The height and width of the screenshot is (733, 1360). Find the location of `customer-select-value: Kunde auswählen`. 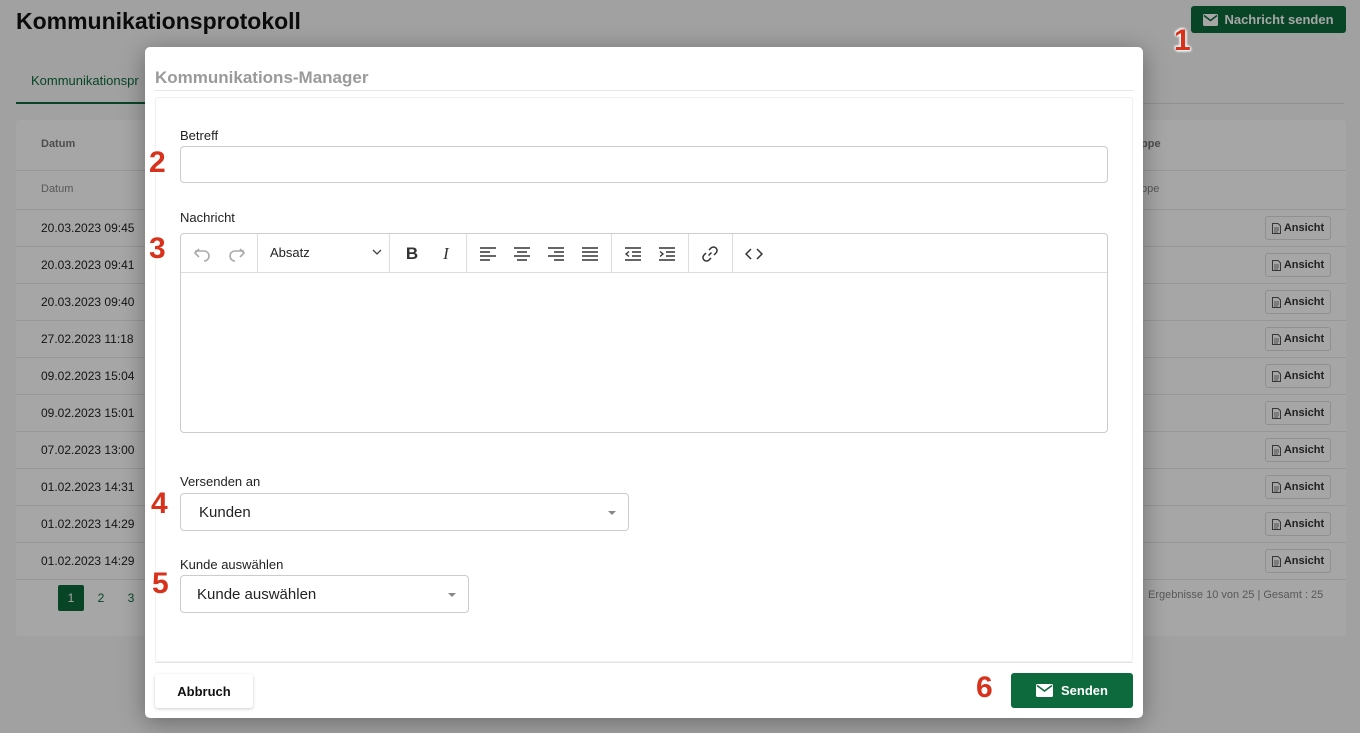

customer-select-value: Kunde auswählen is located at coordinates (257, 594).